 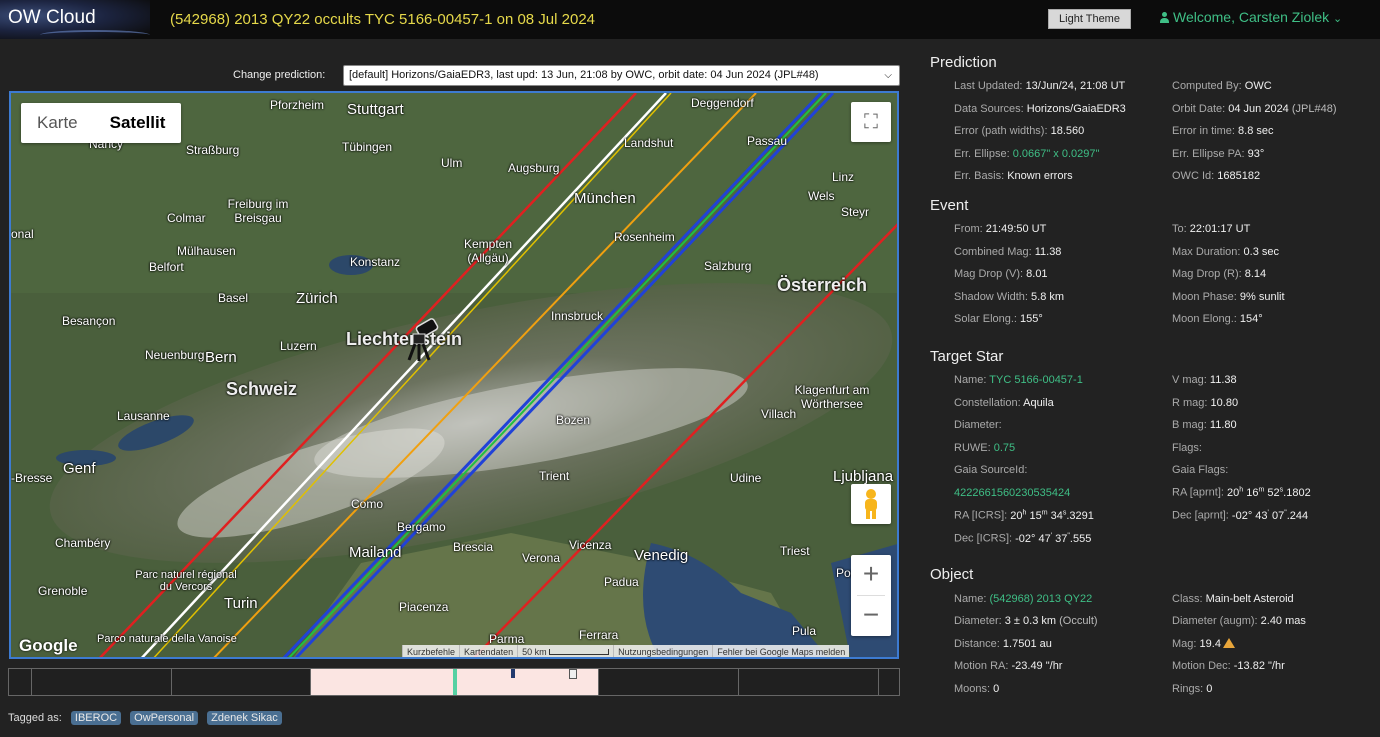 I want to click on scale-bar: 50 km, so click(x=565, y=651).